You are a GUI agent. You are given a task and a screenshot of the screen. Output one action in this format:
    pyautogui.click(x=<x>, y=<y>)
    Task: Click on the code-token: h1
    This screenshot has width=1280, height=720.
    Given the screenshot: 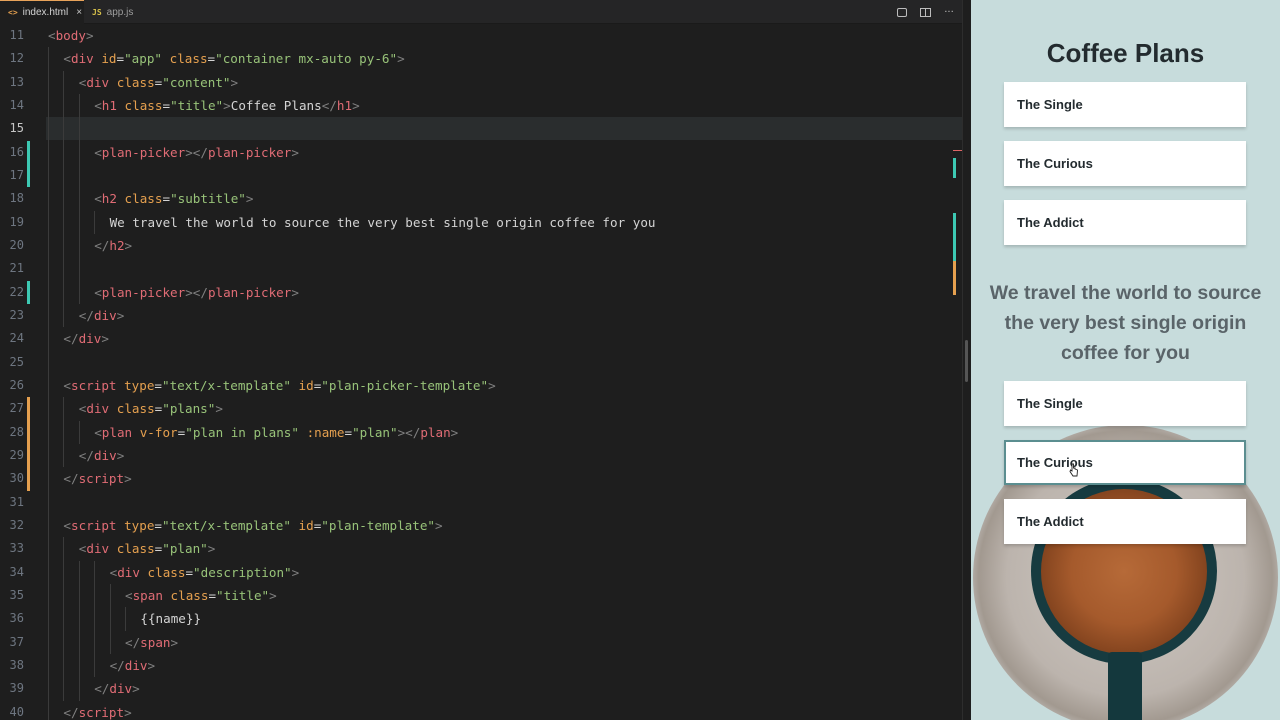 What is the action you would take?
    pyautogui.click(x=109, y=105)
    